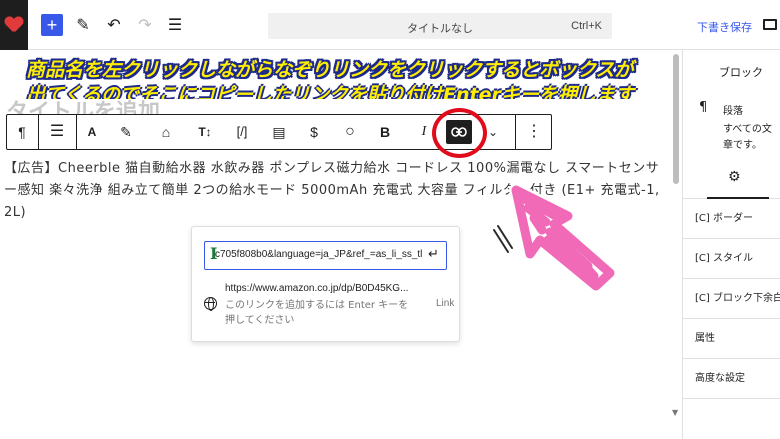 The width and height of the screenshot is (780, 439). What do you see at coordinates (330, 70) in the screenshot?
I see `instruction-banner-line1: 商品名を左クリックしながらなぞりリンクをクリックするとボックスが` at bounding box center [330, 70].